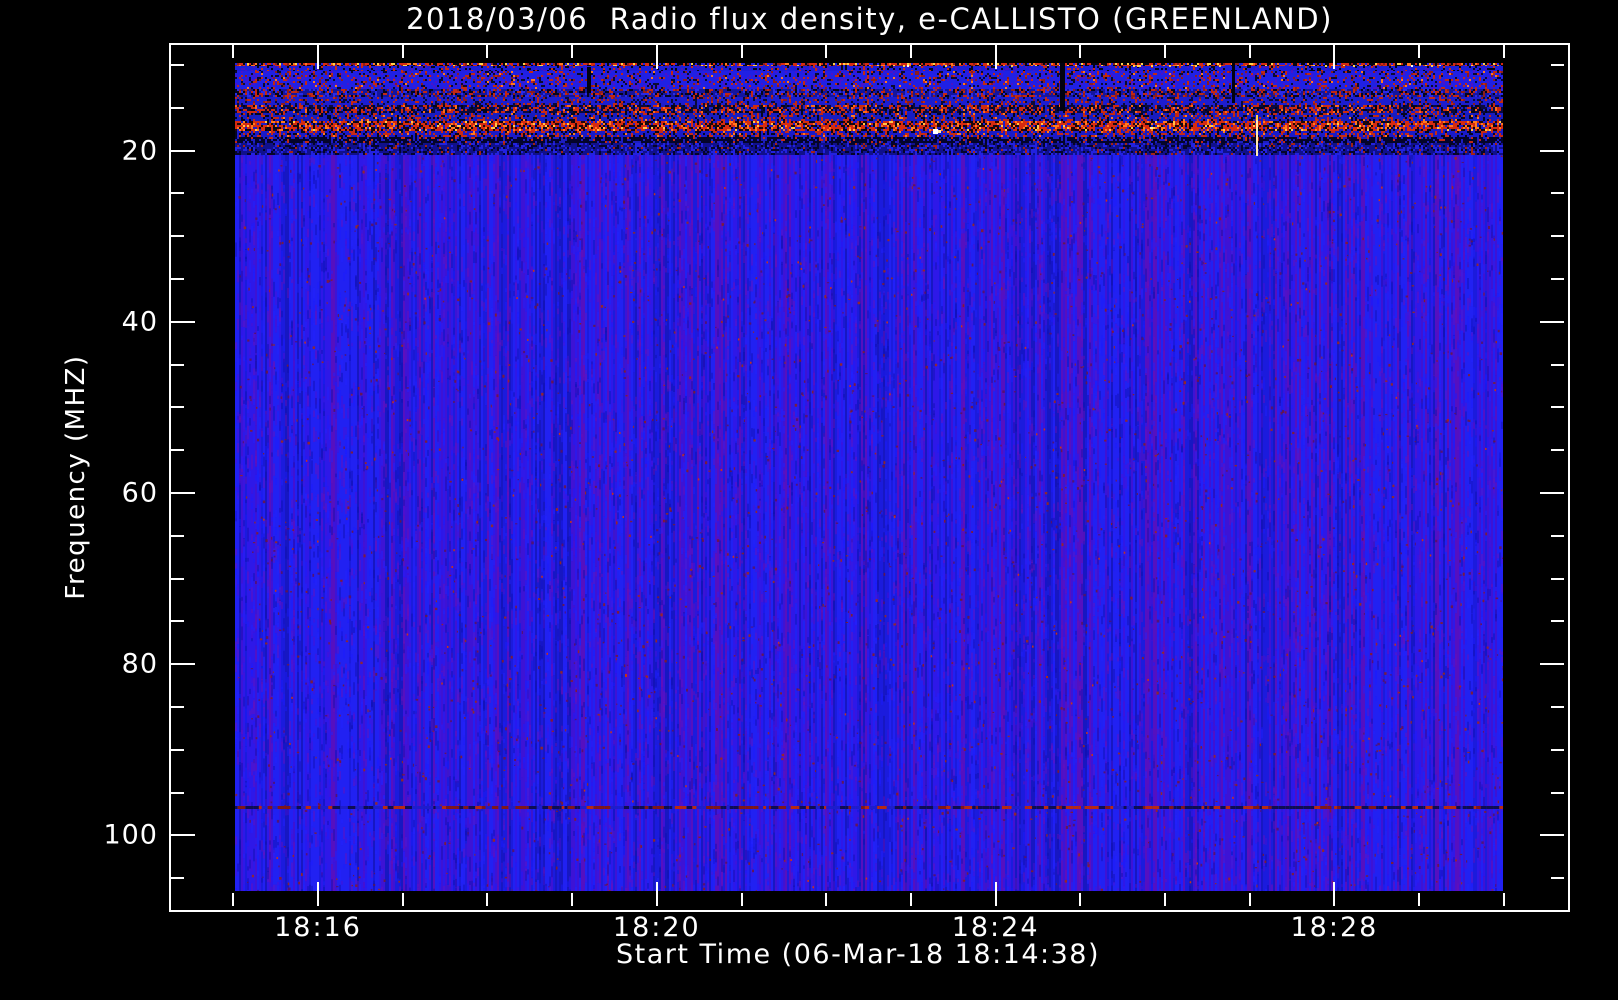 Image resolution: width=1618 pixels, height=1000 pixels. What do you see at coordinates (1334, 927) in the screenshot?
I see `x-tick-label: 18:28` at bounding box center [1334, 927].